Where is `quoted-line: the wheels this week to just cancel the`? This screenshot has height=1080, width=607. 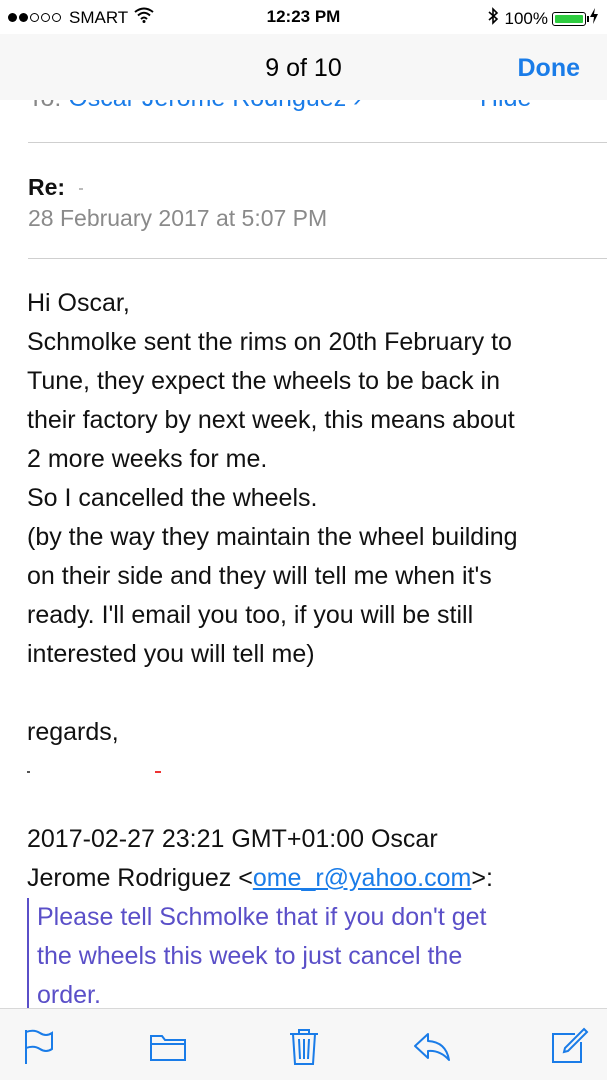 quoted-line: the wheels this week to just cancel the is located at coordinates (250, 956).